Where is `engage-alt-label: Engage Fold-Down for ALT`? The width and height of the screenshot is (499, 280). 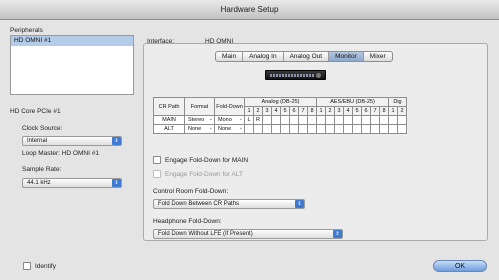
engage-alt-label: Engage Fold-Down for ALT is located at coordinates (204, 174).